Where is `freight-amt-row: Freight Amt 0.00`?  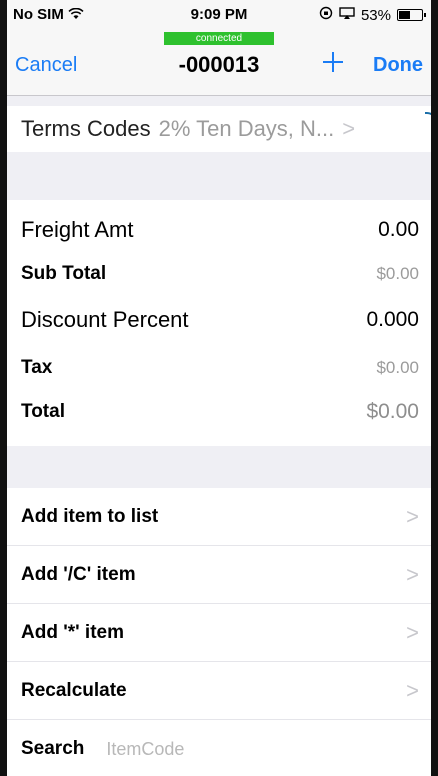
freight-amt-row: Freight Amt 0.00 is located at coordinates (219, 230).